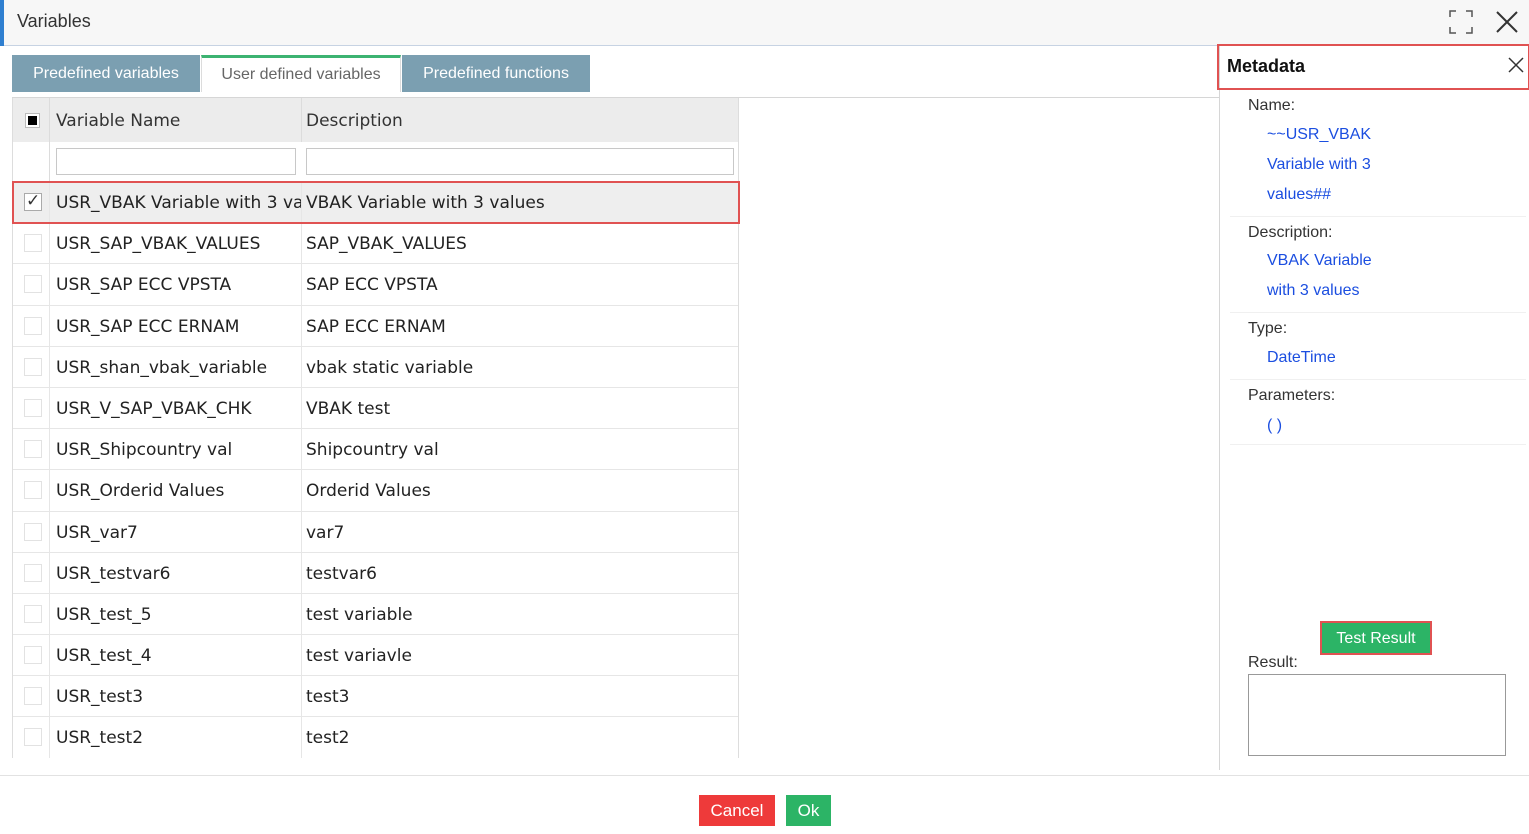  What do you see at coordinates (1301, 357) in the screenshot?
I see `type-value: DateTime` at bounding box center [1301, 357].